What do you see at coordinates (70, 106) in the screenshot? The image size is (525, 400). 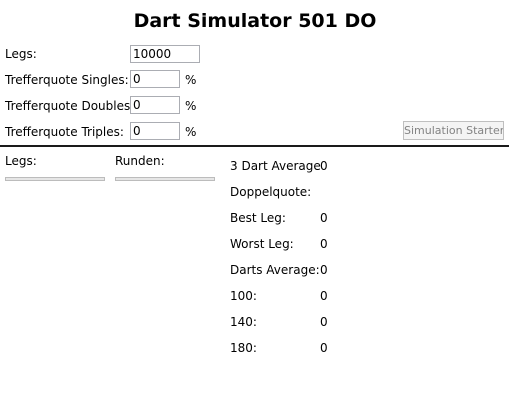 I see `doubles-rate-label: Trefferquote Doubles:` at bounding box center [70, 106].